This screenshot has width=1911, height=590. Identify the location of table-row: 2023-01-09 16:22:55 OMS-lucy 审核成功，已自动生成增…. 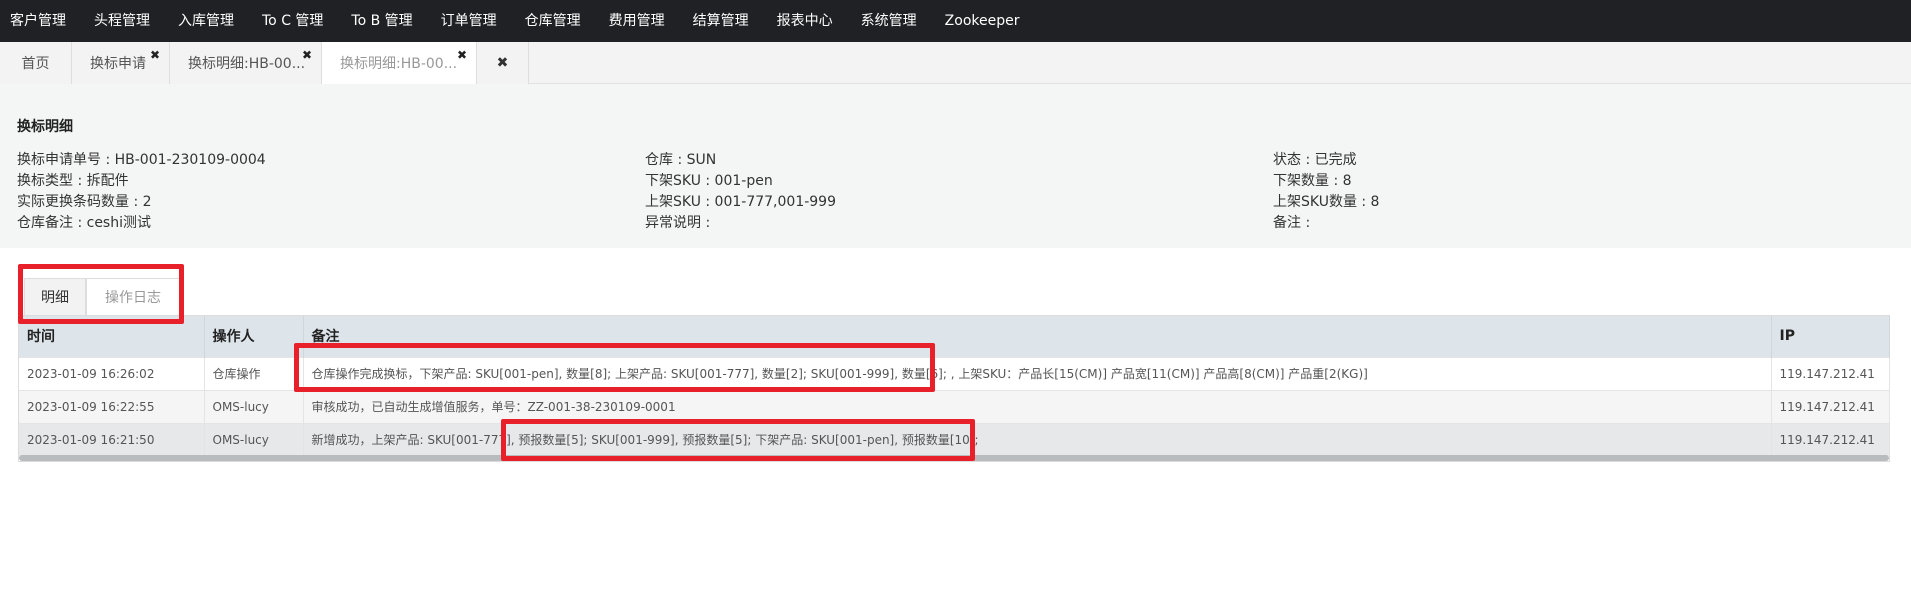
(954, 406).